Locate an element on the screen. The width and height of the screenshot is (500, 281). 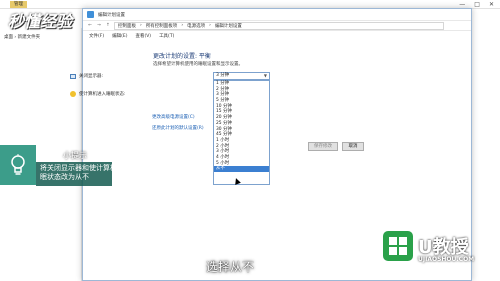
minimize-icon: — is located at coordinates (462, 4).